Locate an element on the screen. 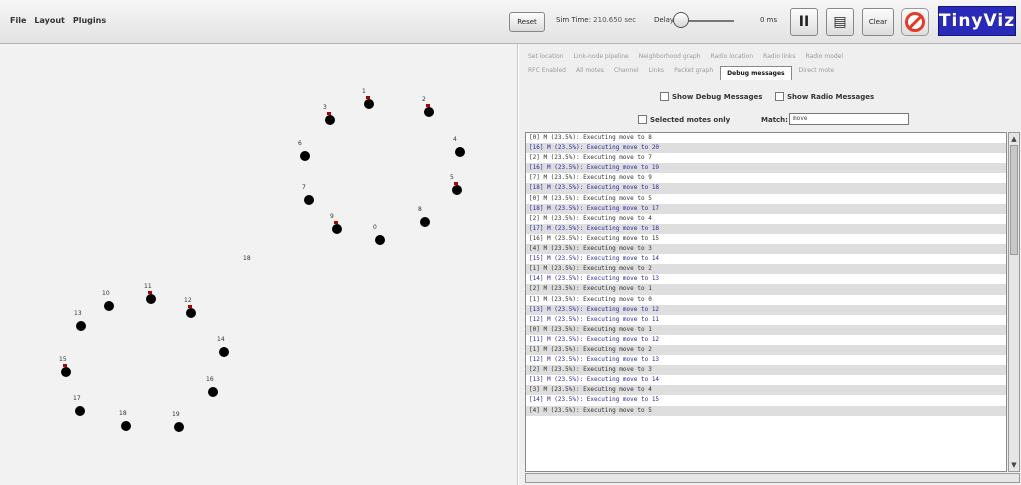 The width and height of the screenshot is (1021, 485). log-row: [2] M (23.5%): Executing move to 3 is located at coordinates (766, 370).